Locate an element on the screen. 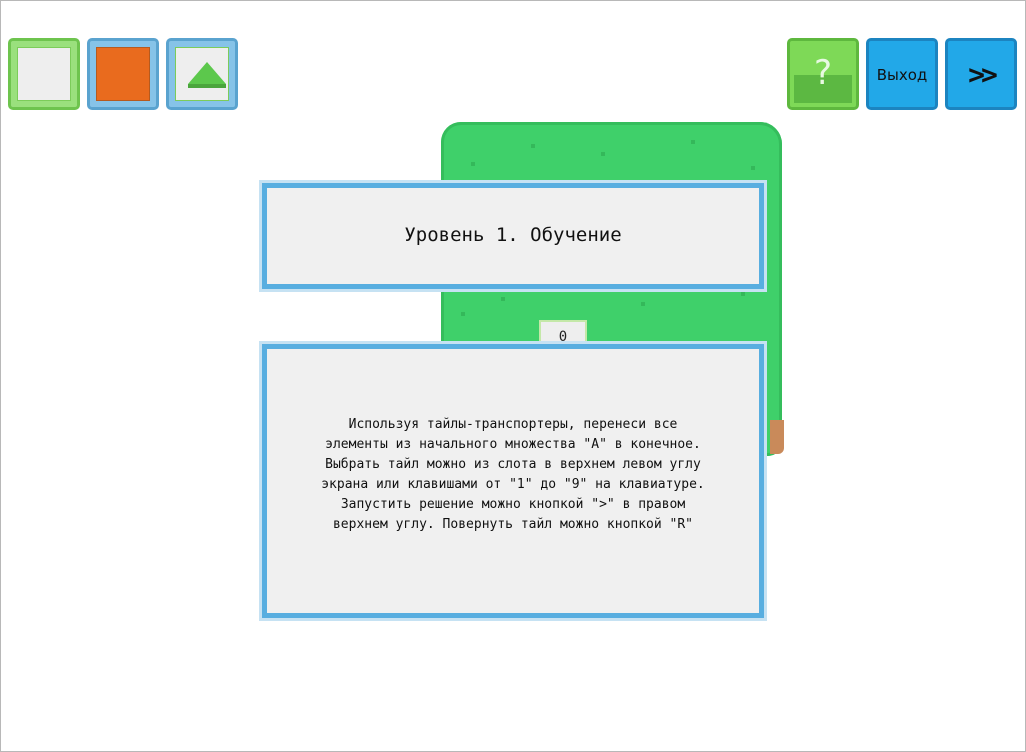 The image size is (1026, 752). exit-label: Выход is located at coordinates (902, 75).